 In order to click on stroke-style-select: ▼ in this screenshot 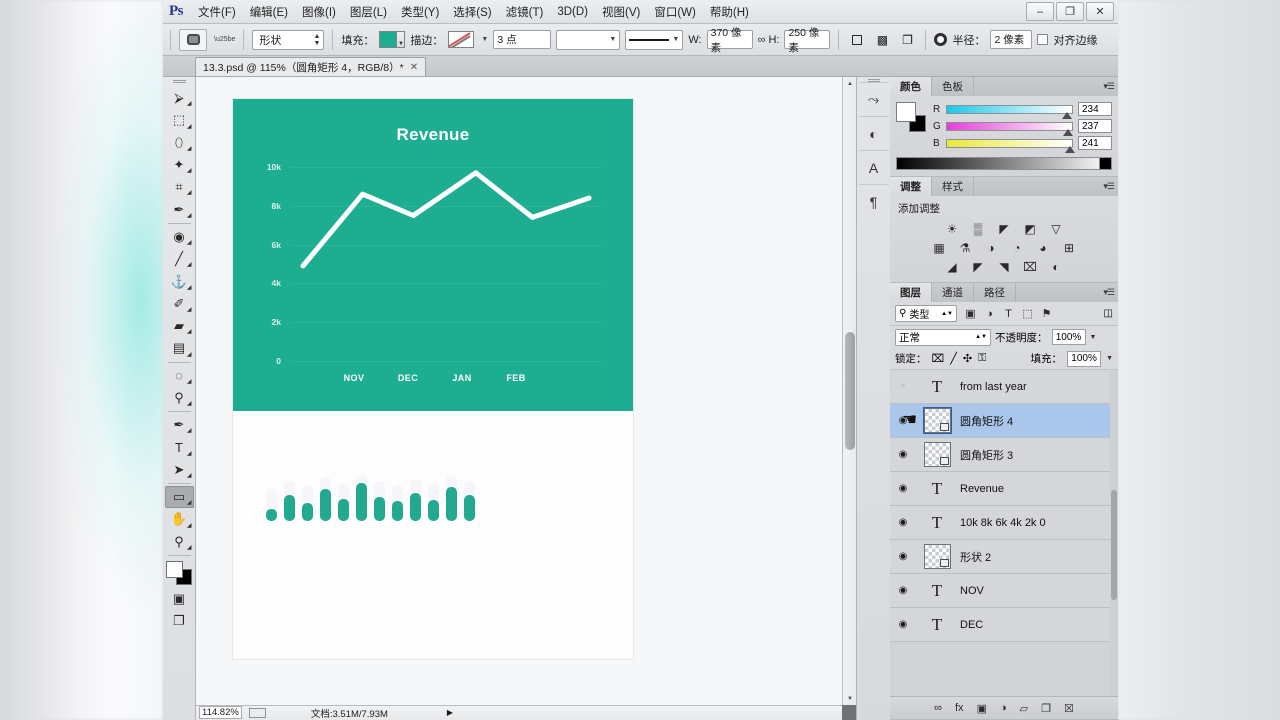, I will do `click(654, 39)`.